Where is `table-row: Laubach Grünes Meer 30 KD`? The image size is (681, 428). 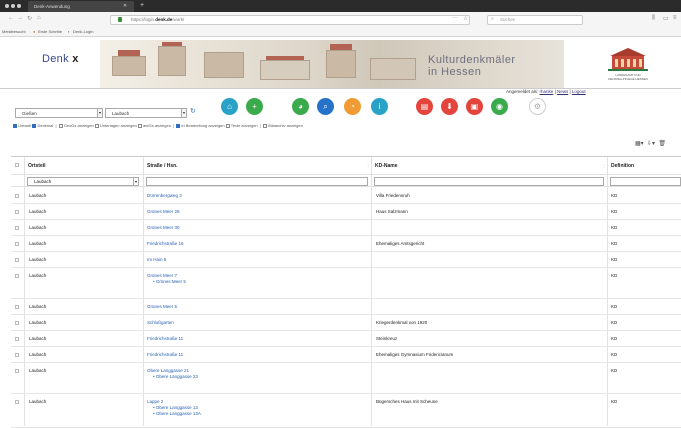 table-row: Laubach Grünes Meer 30 KD is located at coordinates (346, 228).